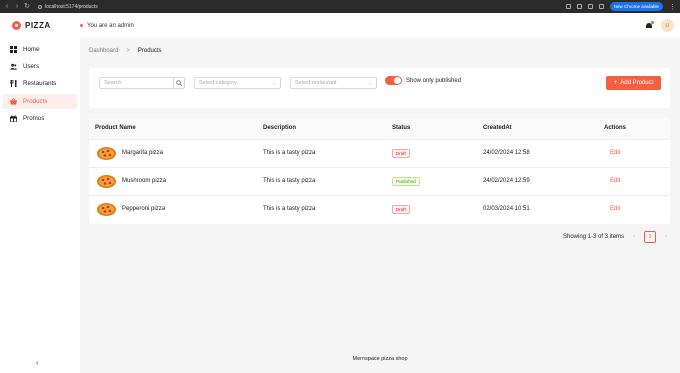 This screenshot has height=373, width=680. I want to click on column-header: Status, so click(401, 128).